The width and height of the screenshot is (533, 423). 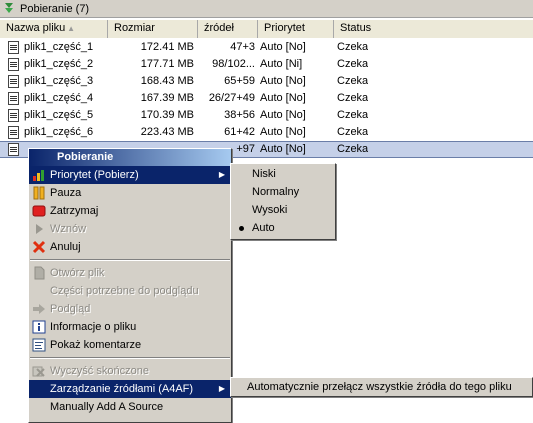 I want to click on submenu-item-low: Niski, so click(x=283, y=174).